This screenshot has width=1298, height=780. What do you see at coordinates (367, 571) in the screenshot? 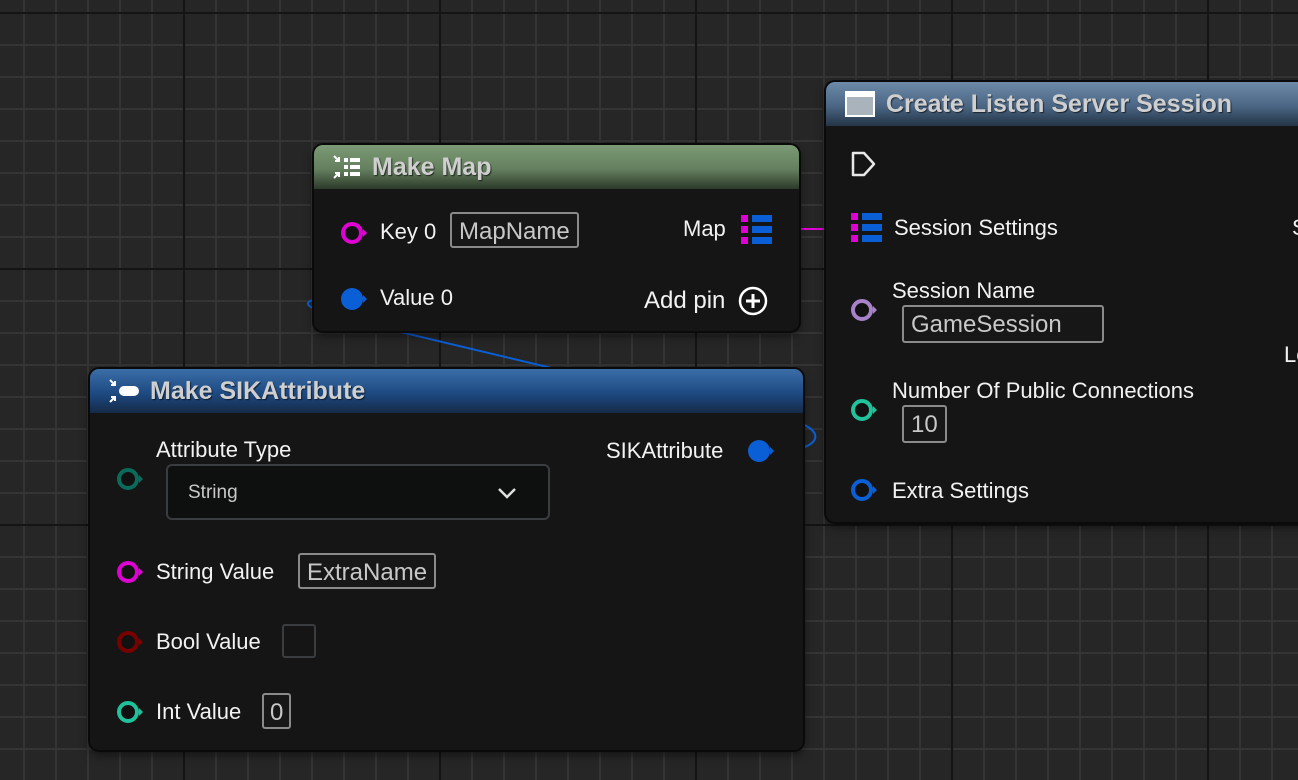
I see `string-value-input: ExtraName` at bounding box center [367, 571].